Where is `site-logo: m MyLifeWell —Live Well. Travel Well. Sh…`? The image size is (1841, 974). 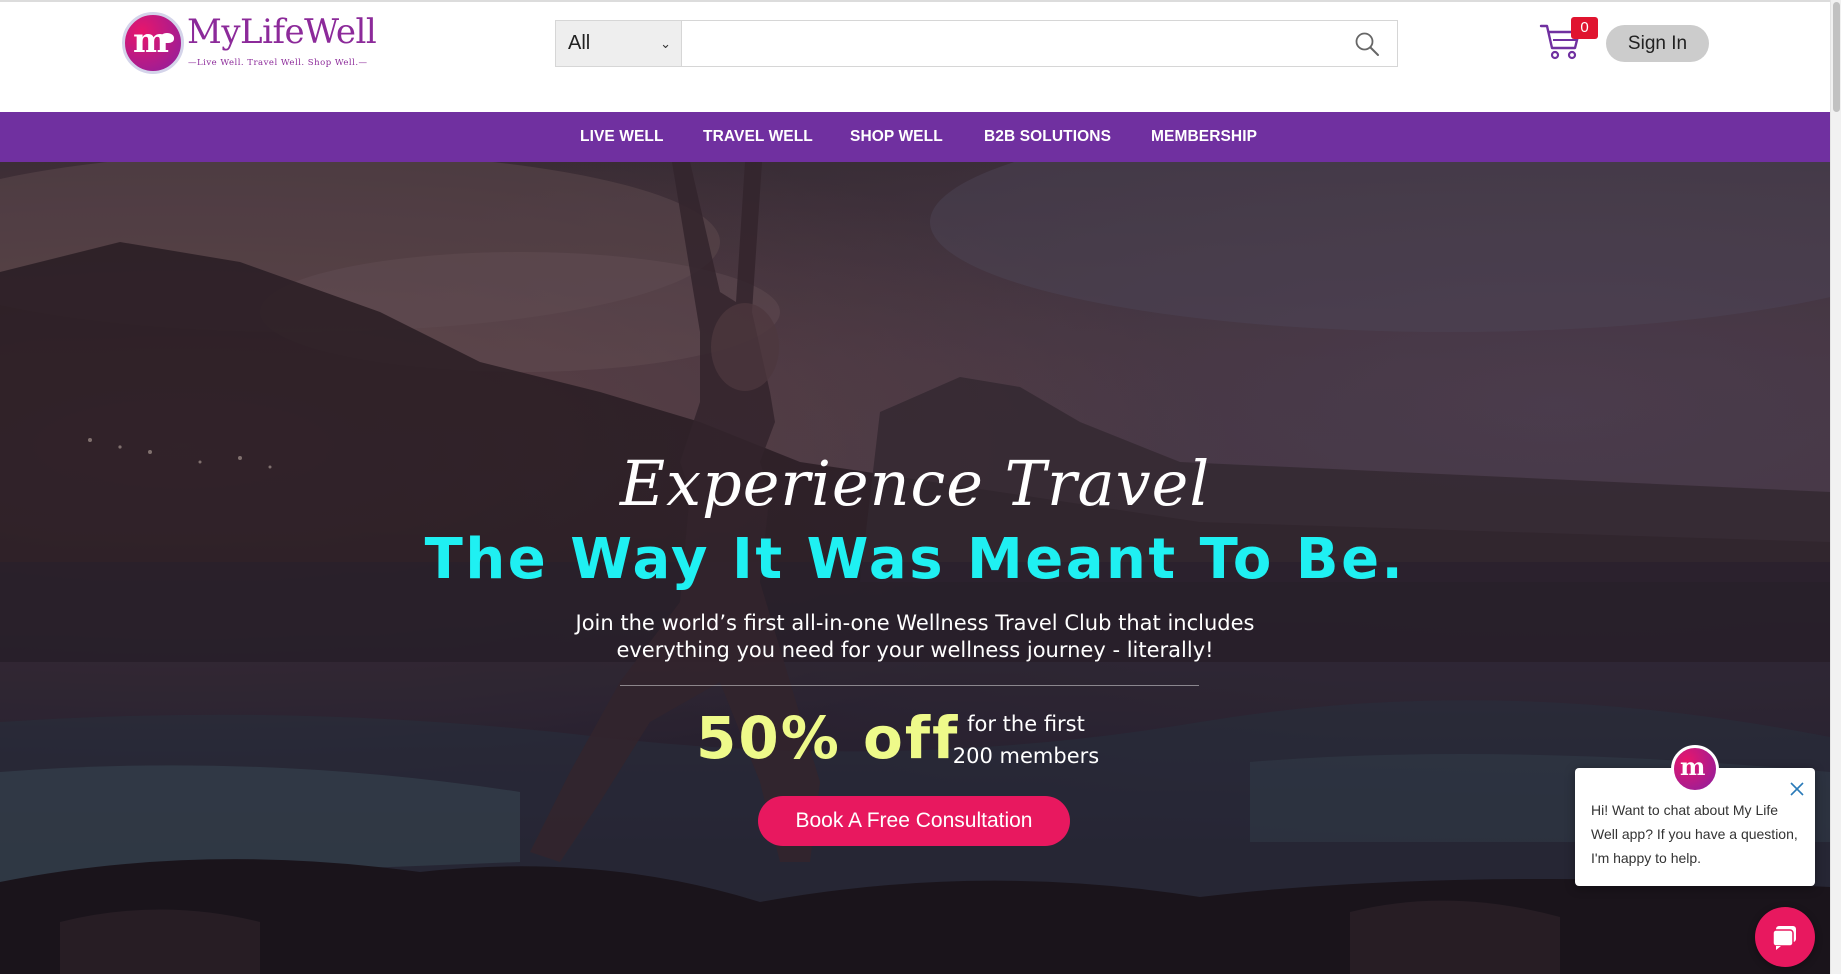 site-logo: m MyLifeWell —Live Well. Travel Well. Sh… is located at coordinates (249, 43).